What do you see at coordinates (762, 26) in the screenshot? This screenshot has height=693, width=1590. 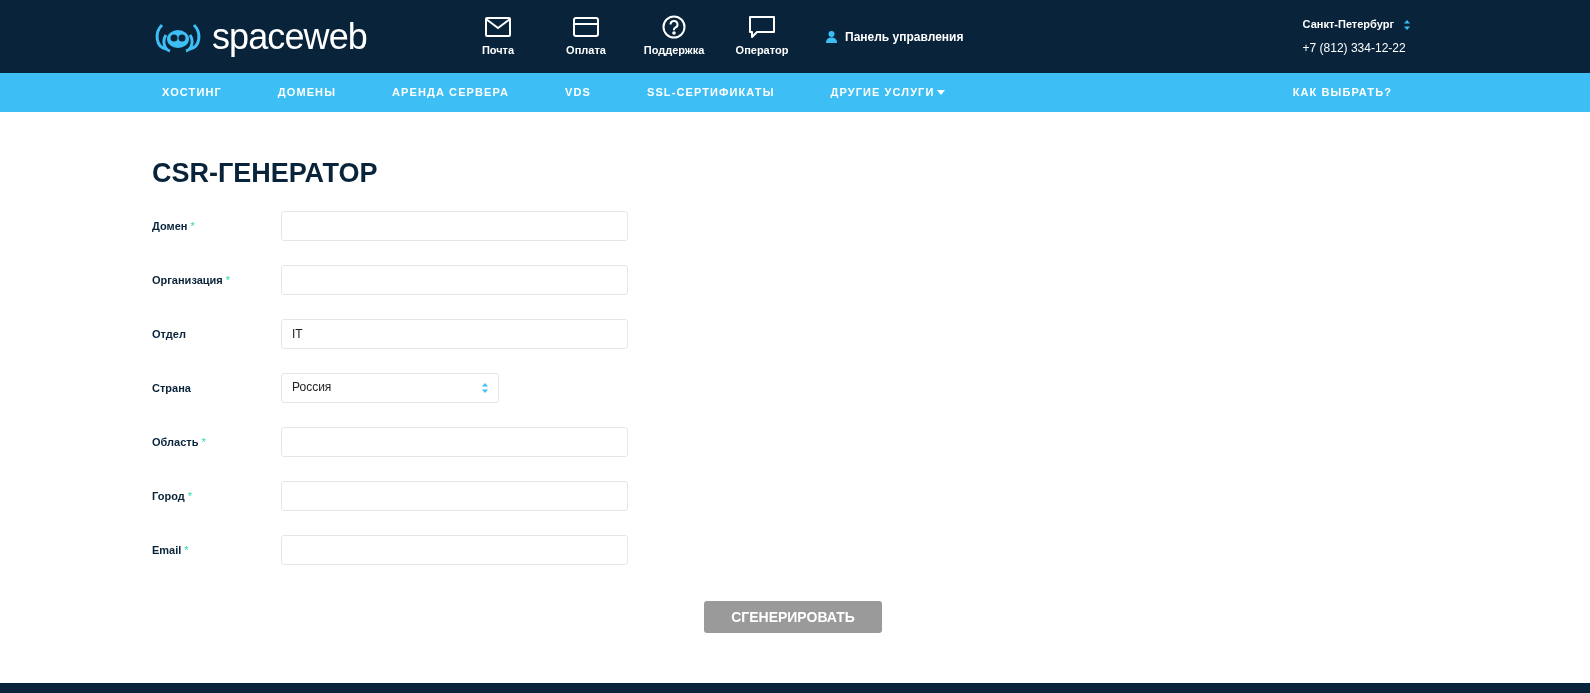 I see `chat-bubble-icon` at bounding box center [762, 26].